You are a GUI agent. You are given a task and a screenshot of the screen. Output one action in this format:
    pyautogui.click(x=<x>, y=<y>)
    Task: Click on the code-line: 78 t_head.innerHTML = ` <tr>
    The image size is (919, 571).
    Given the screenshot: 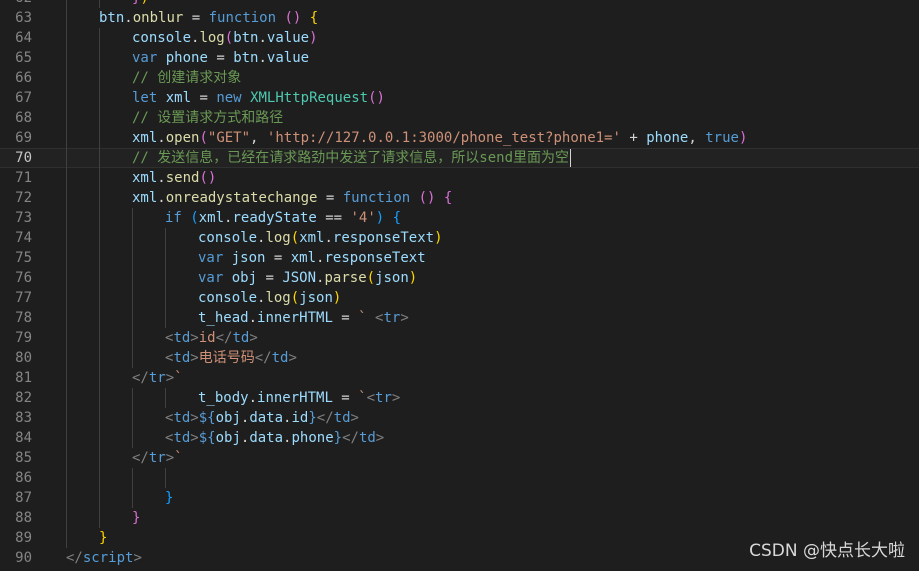 What is the action you would take?
    pyautogui.click(x=459, y=318)
    